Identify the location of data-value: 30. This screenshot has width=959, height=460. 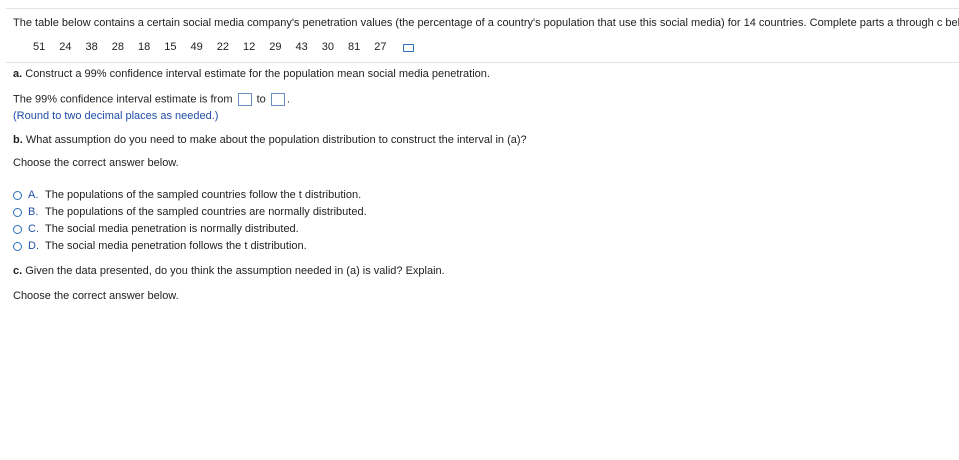
(327, 47).